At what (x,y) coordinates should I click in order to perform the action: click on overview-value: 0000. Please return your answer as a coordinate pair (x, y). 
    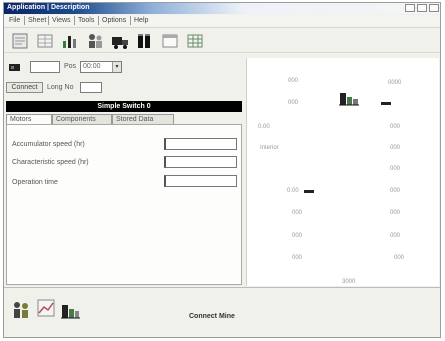
    Looking at the image, I should click on (395, 83).